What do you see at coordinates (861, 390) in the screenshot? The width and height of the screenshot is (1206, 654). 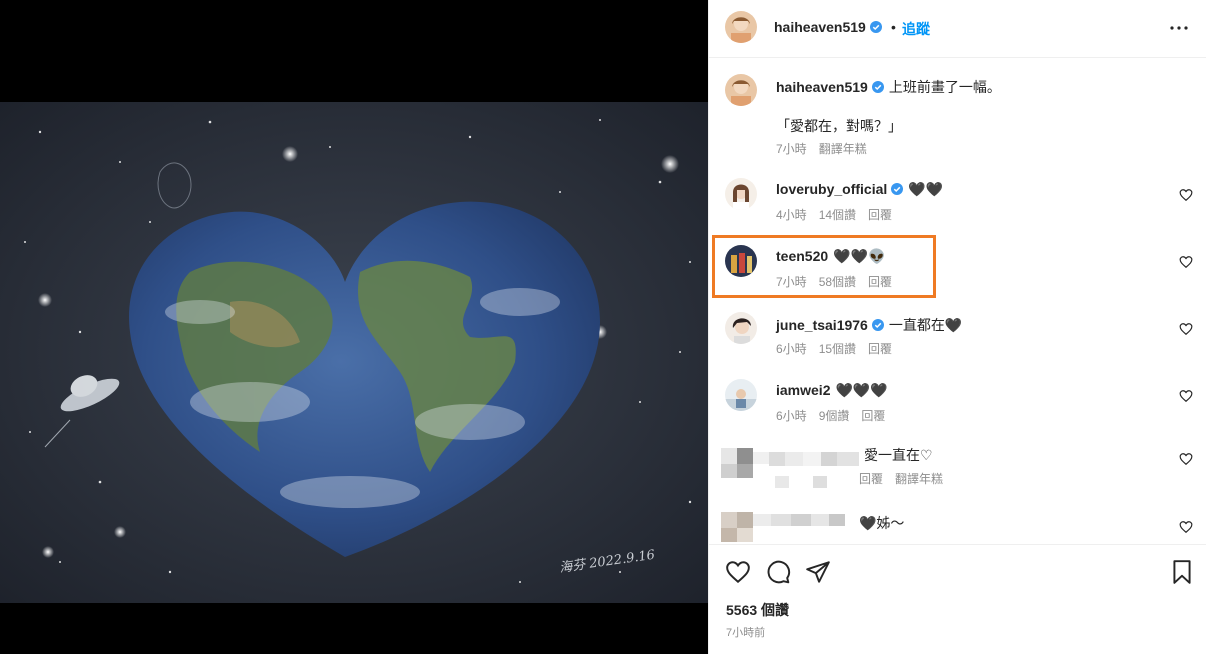 I see `comment-text: 🖤🖤🖤` at bounding box center [861, 390].